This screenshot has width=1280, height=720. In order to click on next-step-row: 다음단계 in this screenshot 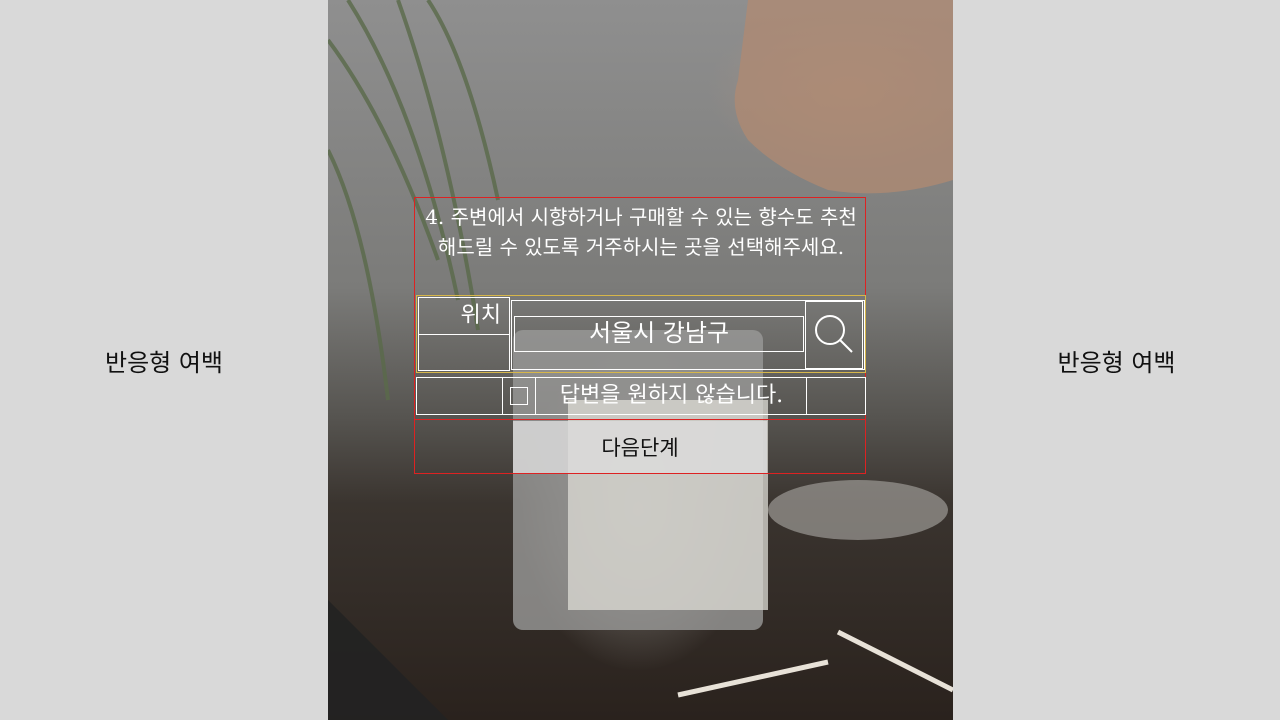, I will do `click(640, 446)`.